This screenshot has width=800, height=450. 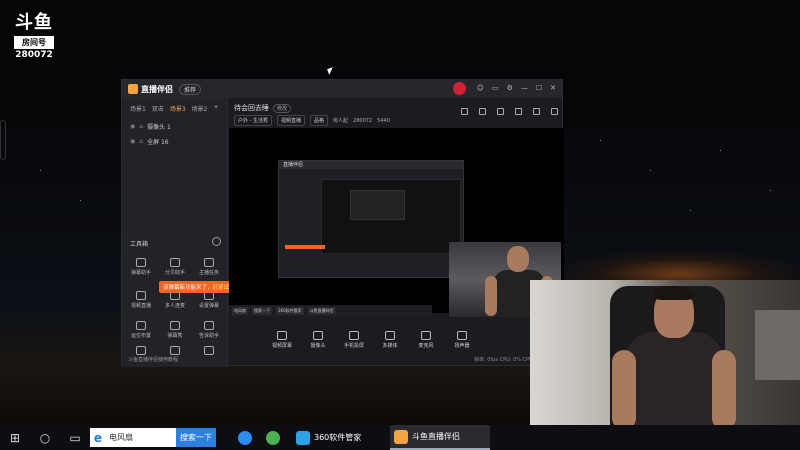 What do you see at coordinates (328, 437) in the screenshot?
I see `taskbar-app-360-manager: 360软件管家` at bounding box center [328, 437].